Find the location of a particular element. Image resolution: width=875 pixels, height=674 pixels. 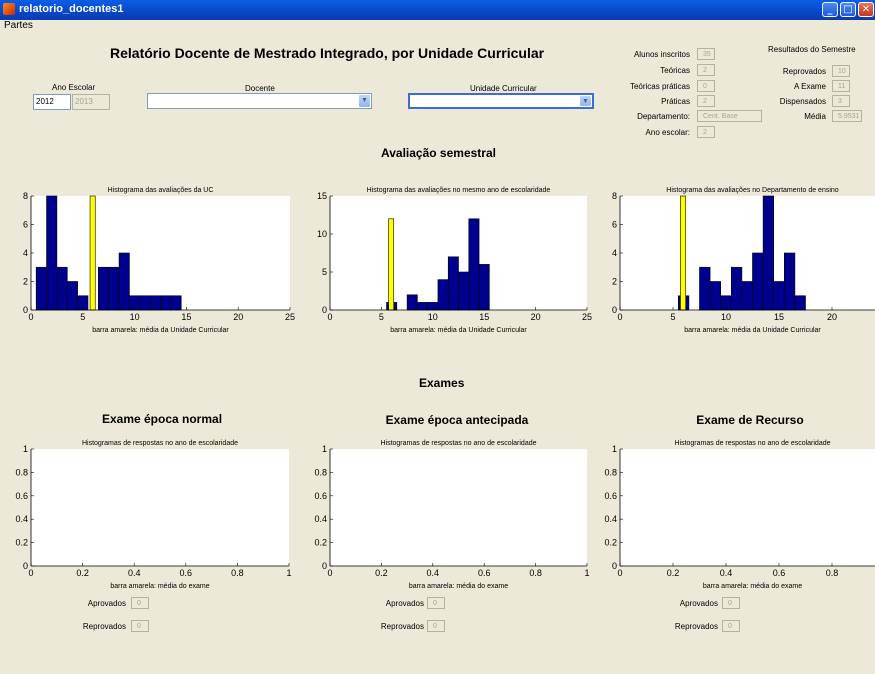

chart-title: Histograma das avaliações da UC is located at coordinates (161, 190).